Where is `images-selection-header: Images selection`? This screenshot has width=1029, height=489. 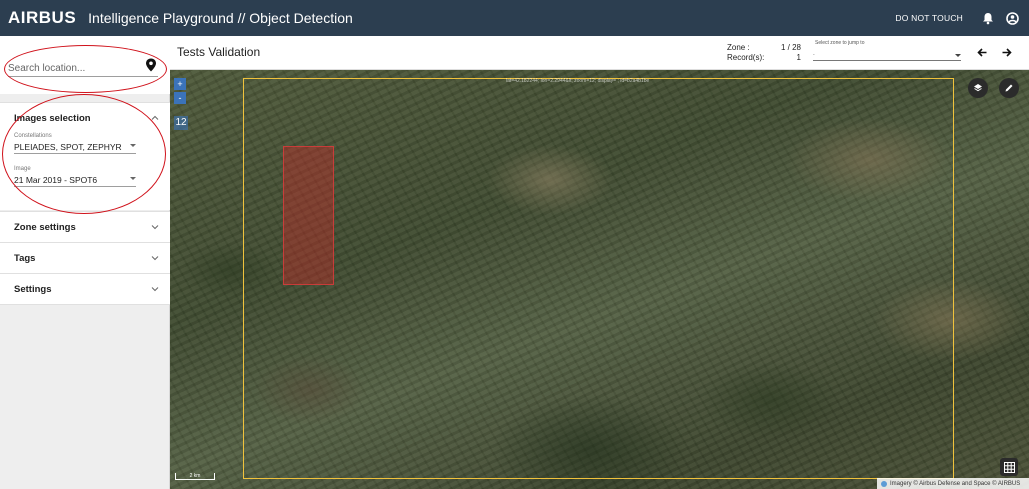 images-selection-header: Images selection is located at coordinates (85, 118).